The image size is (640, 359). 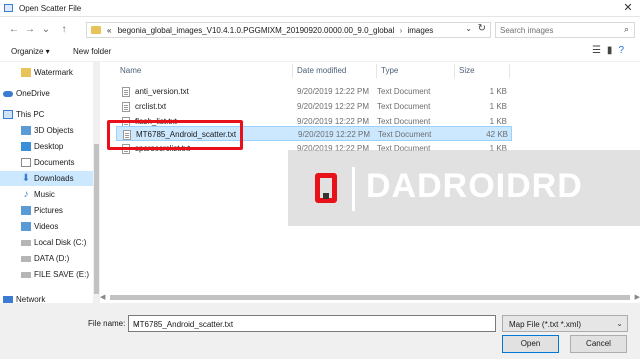 I want to click on sidebar-item-local-disk-c: Local Disk (C:), so click(x=50, y=242).